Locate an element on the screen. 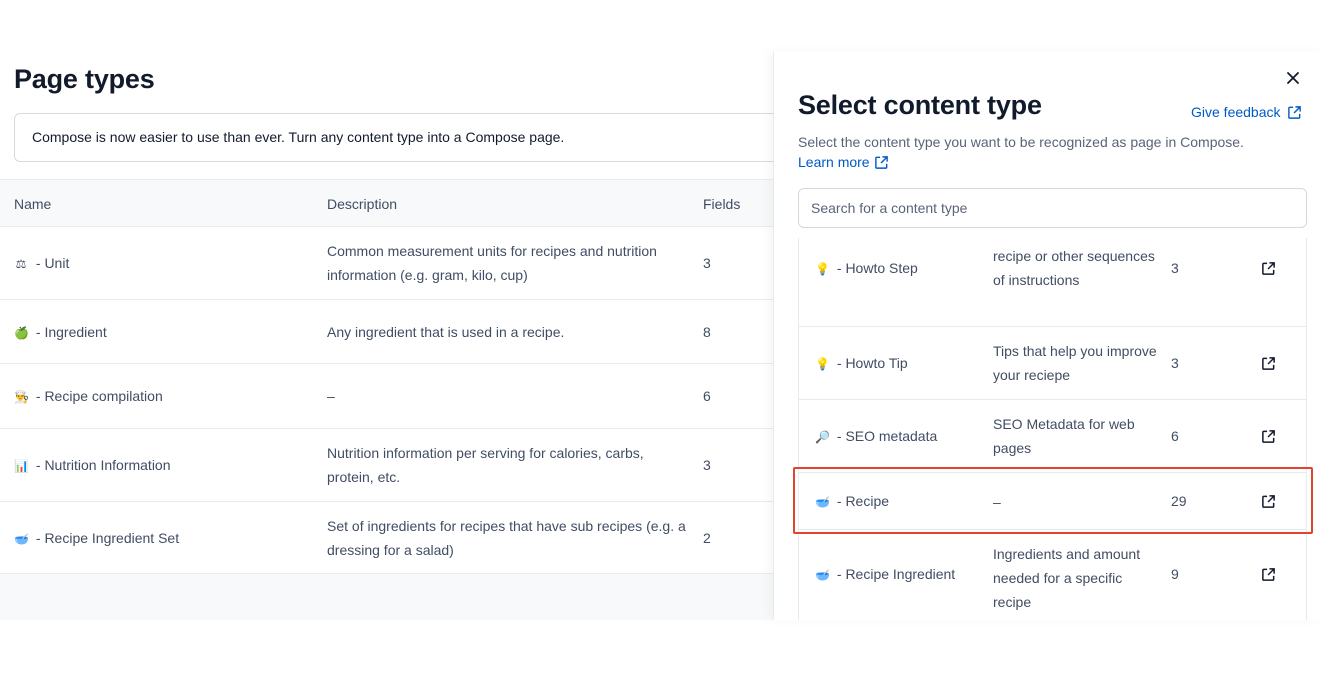 Image resolution: width=1320 pixels, height=683 pixels. column-header-description: Description is located at coordinates (362, 204).